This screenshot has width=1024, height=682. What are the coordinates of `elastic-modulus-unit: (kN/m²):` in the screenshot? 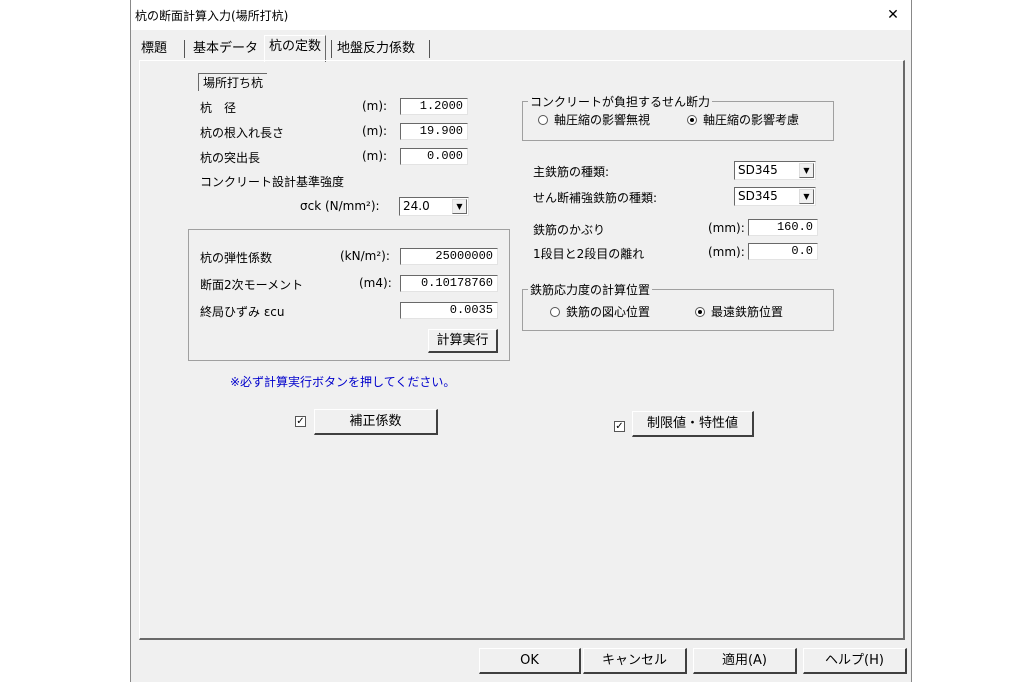 It's located at (365, 256).